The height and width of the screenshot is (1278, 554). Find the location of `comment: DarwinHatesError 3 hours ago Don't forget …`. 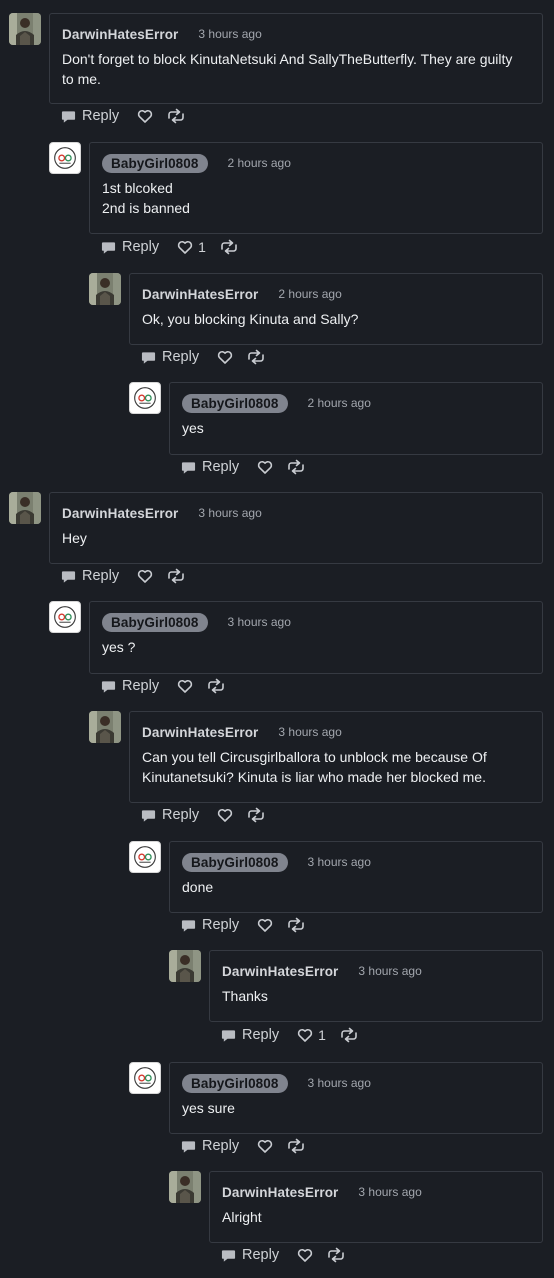

comment: DarwinHatesError 3 hours ago Don't forget … is located at coordinates (276, 70).